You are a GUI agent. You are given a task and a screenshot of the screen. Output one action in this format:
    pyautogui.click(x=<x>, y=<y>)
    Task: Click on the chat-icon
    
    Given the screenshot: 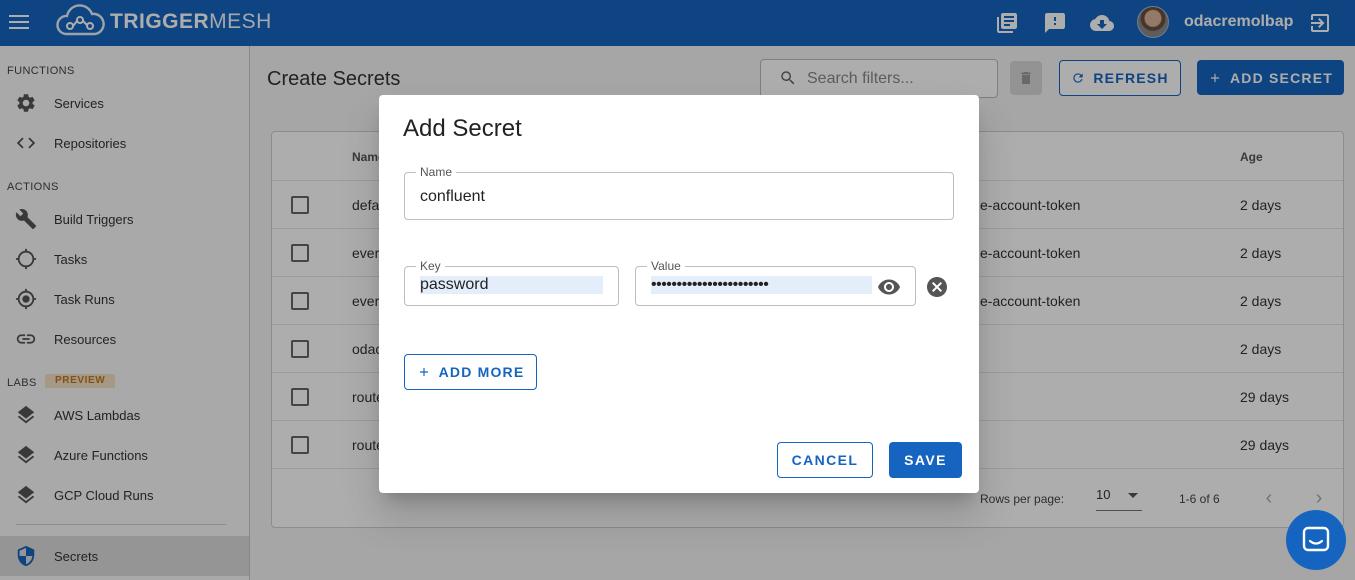 What is the action you would take?
    pyautogui.click(x=1316, y=539)
    